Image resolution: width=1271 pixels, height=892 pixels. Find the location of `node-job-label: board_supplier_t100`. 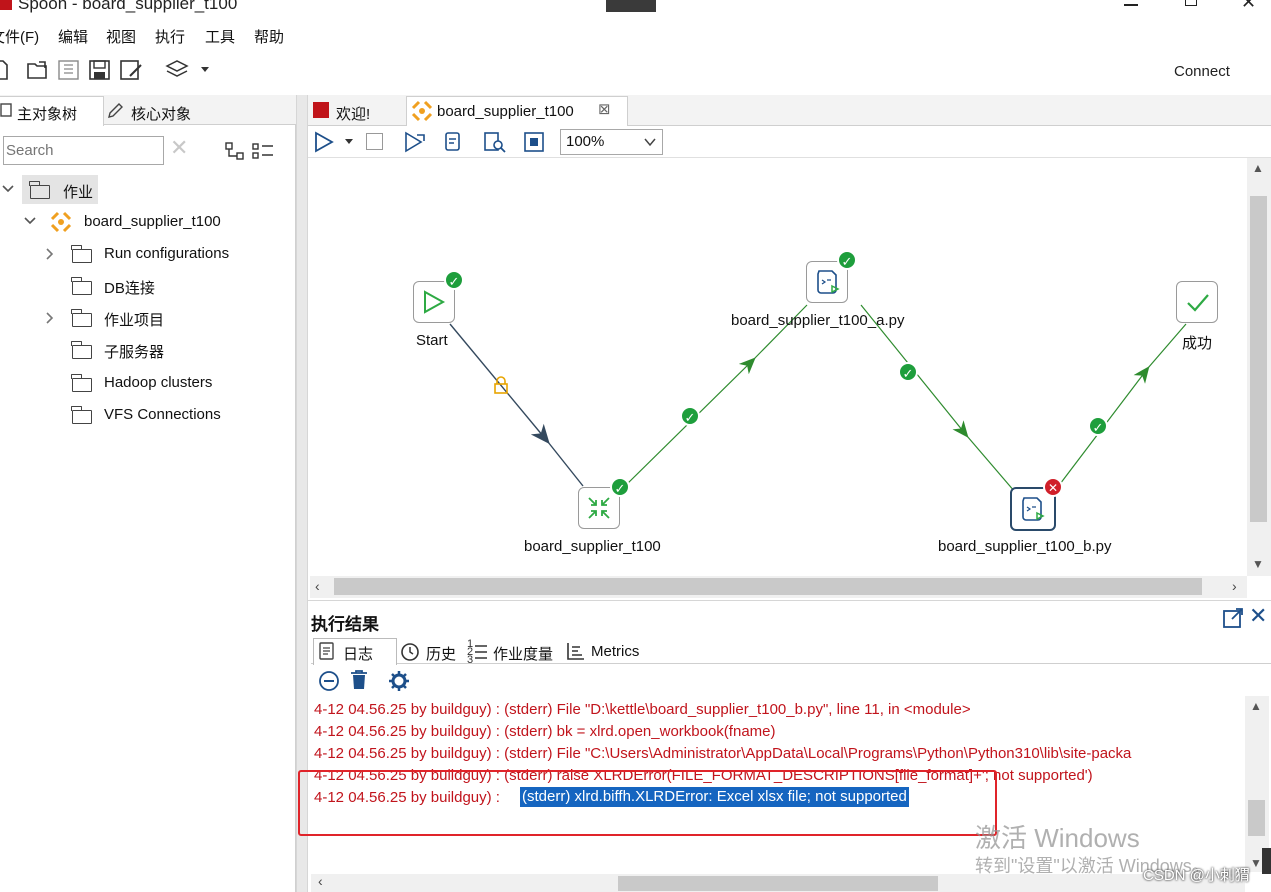

node-job-label: board_supplier_t100 is located at coordinates (592, 546).